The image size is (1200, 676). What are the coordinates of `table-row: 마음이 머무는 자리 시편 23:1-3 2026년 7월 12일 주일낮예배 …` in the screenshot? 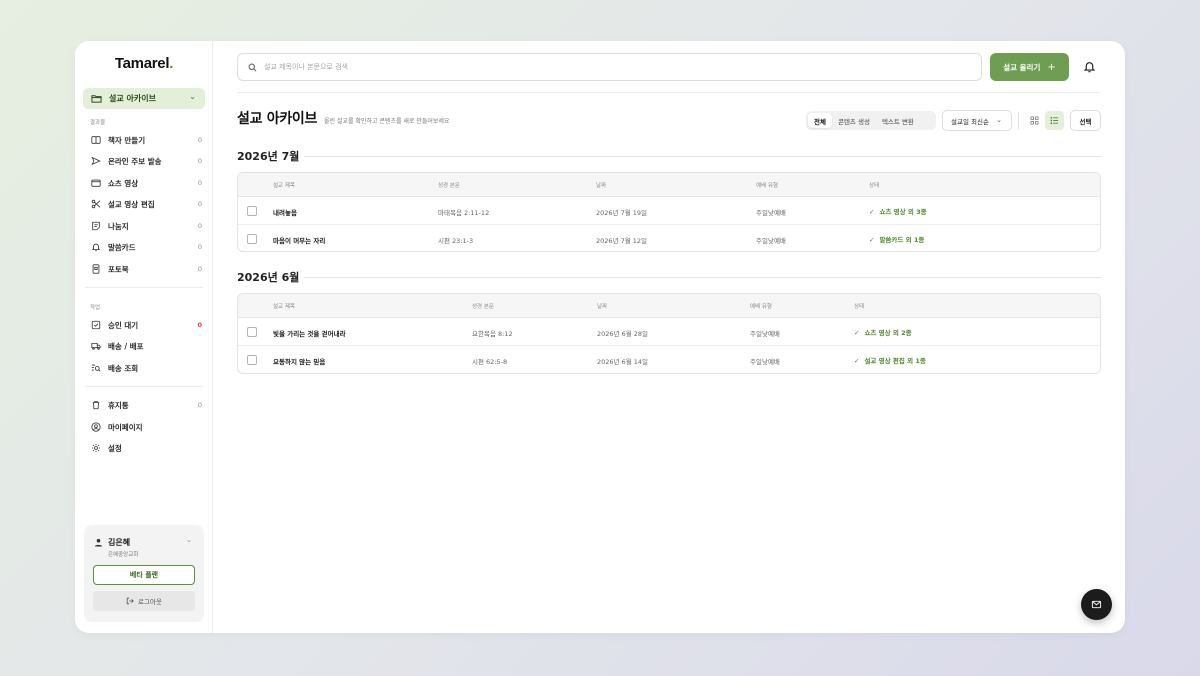 It's located at (669, 238).